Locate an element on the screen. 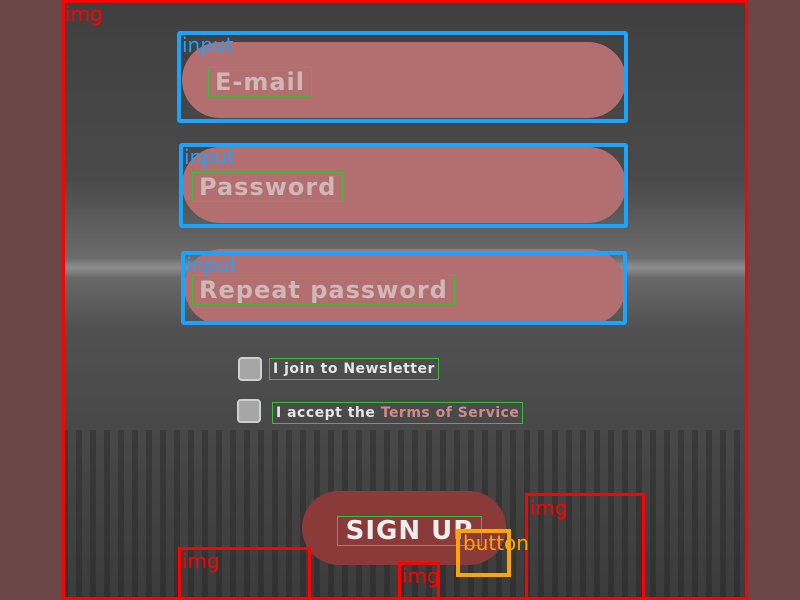  newsletter-label: I join to Newsletter is located at coordinates (354, 369).